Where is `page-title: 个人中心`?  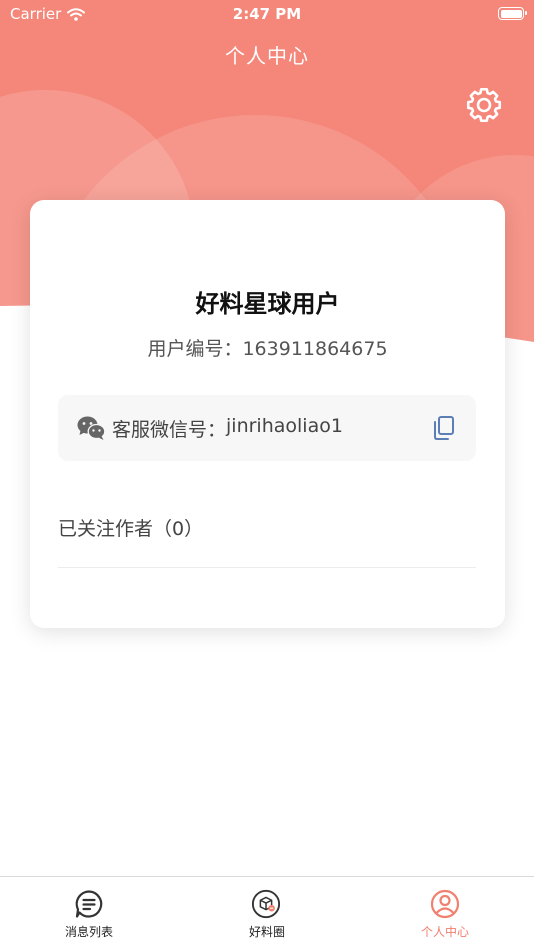 page-title: 个人中心 is located at coordinates (267, 56).